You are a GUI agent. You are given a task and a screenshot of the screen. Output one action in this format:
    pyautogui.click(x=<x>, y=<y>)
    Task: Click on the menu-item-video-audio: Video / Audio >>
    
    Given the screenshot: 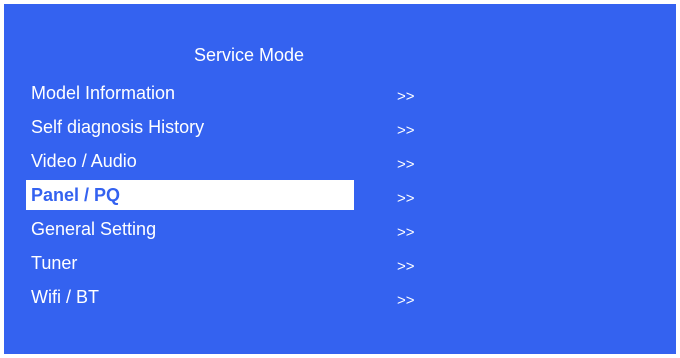 What is the action you would take?
    pyautogui.click(x=340, y=159)
    